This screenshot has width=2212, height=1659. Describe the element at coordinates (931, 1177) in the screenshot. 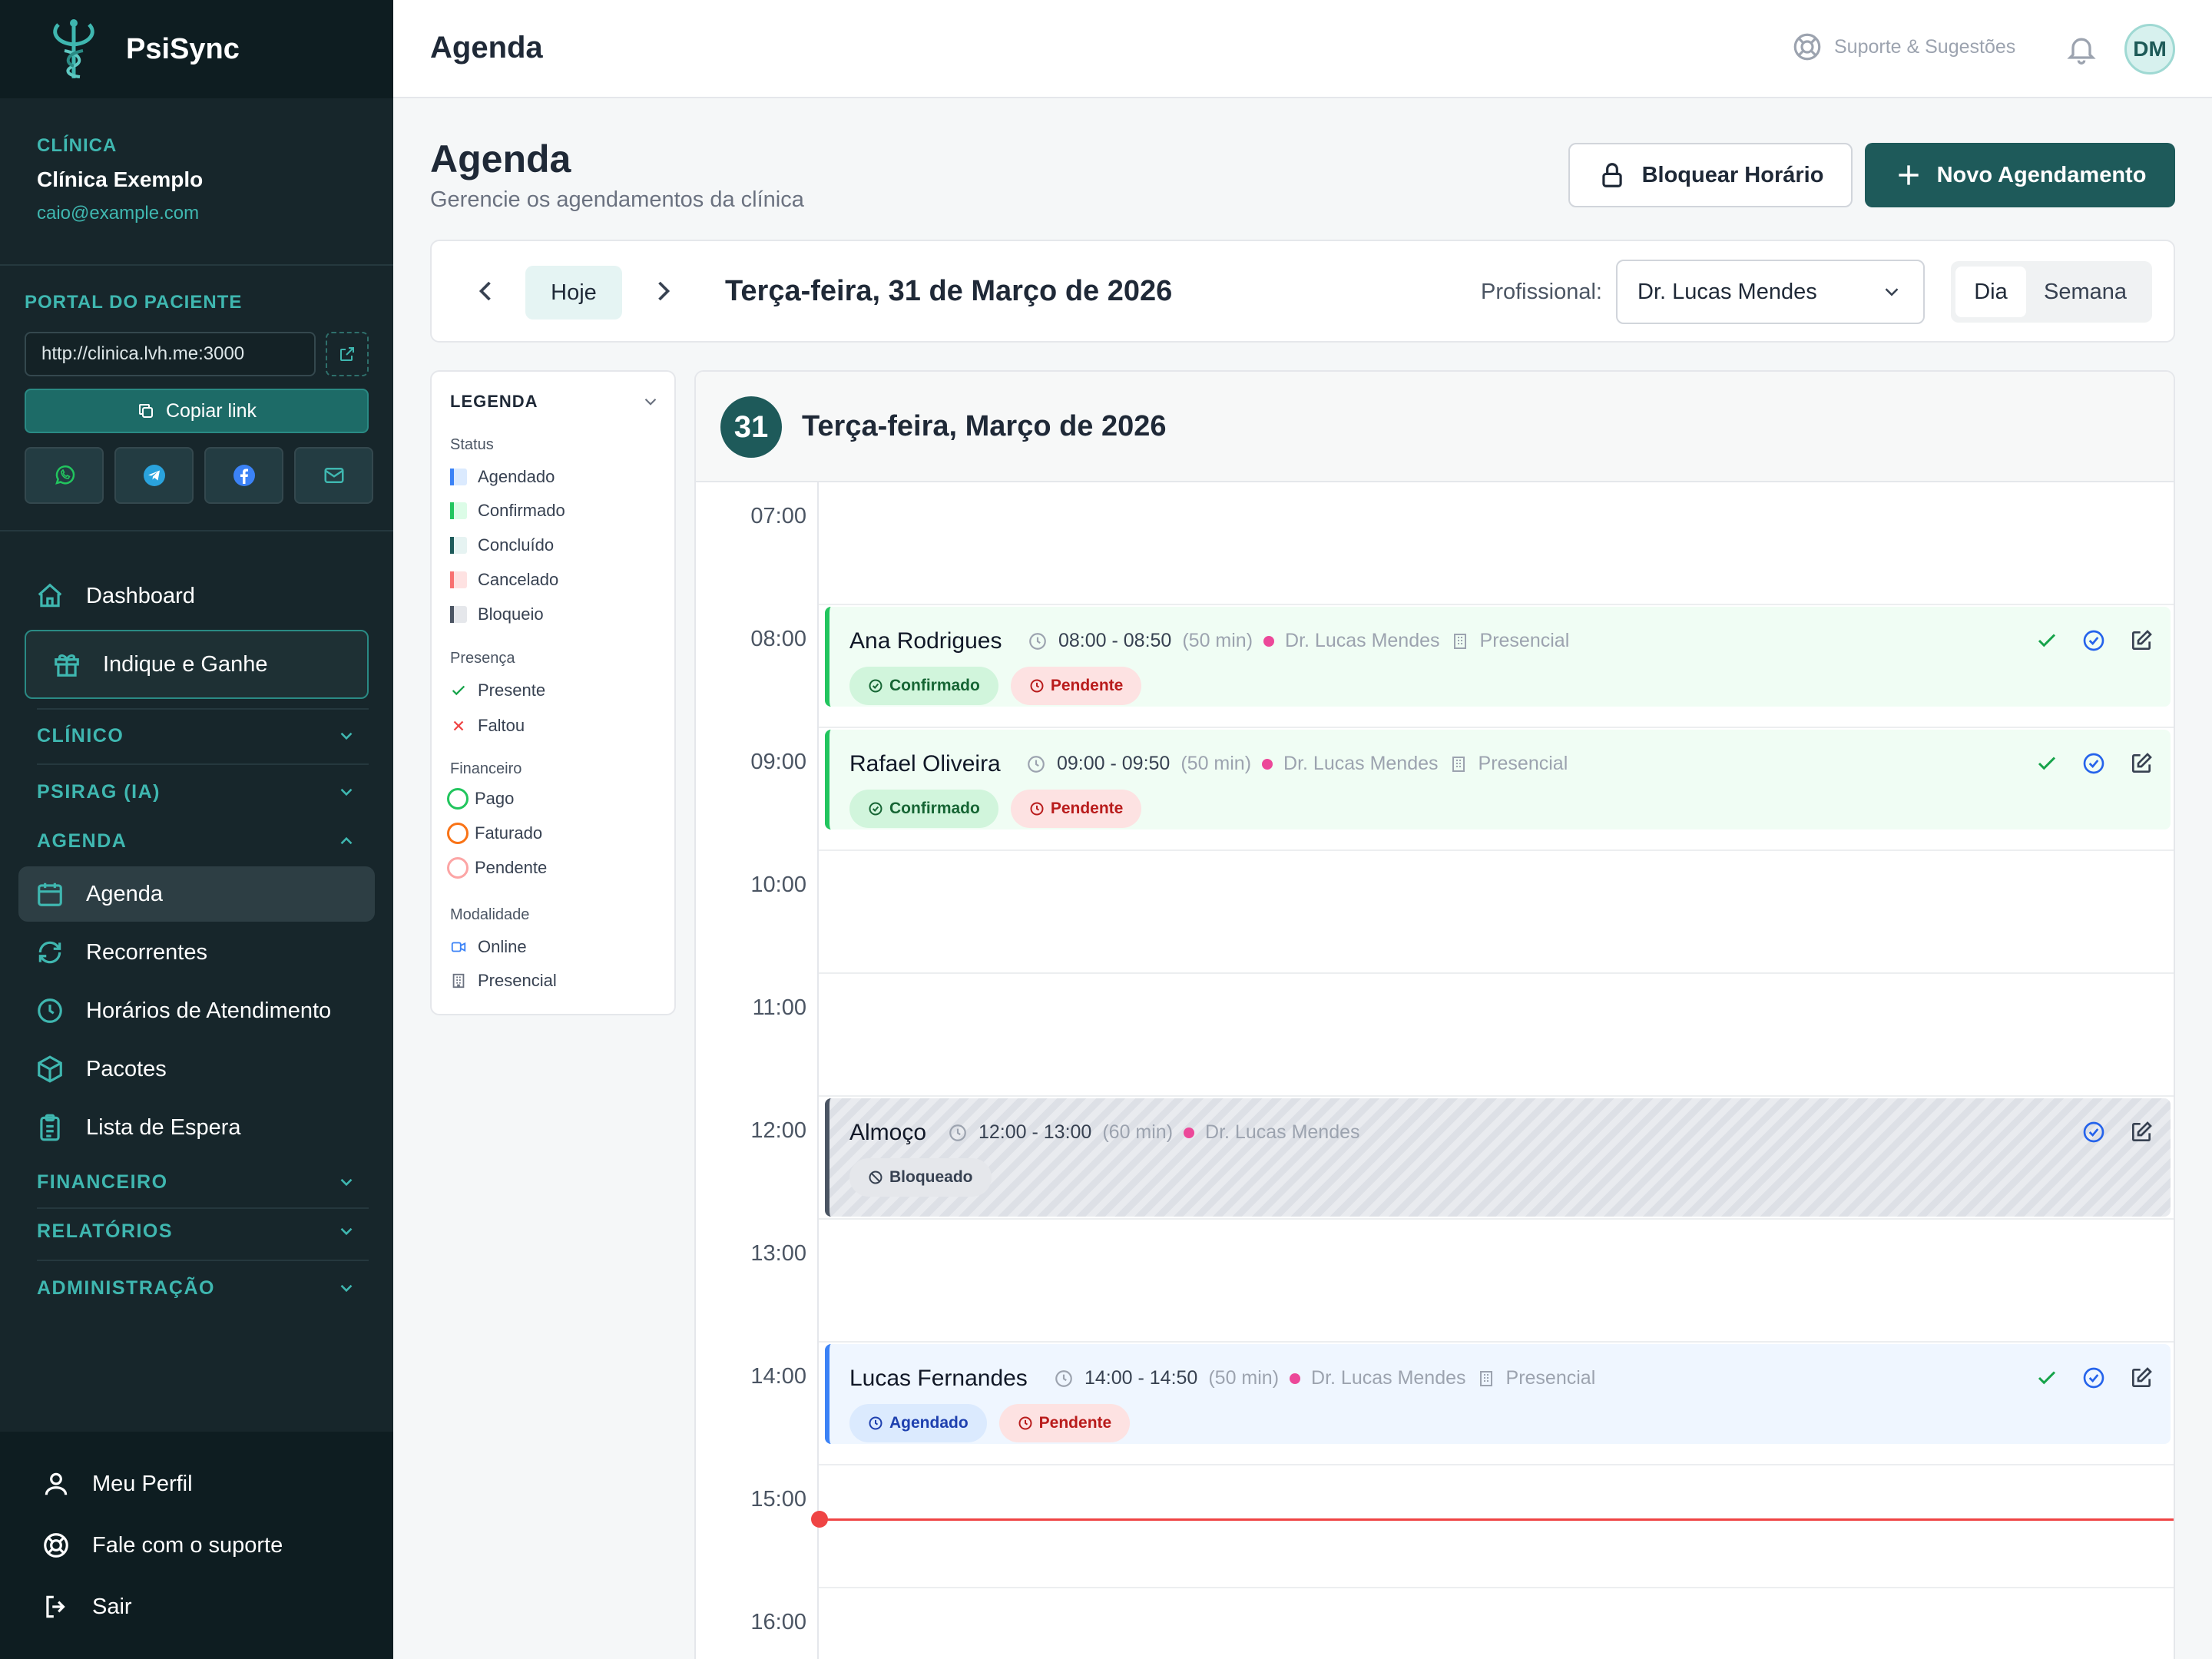

I see `status-badge-label: Bloqueado` at that location.